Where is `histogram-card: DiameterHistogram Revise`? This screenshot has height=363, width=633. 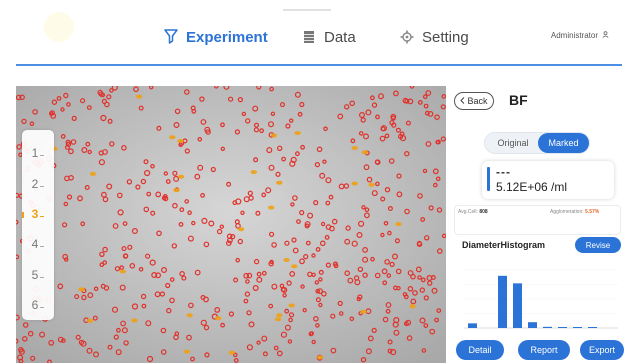 histogram-card: DiameterHistogram Revise is located at coordinates (539, 284).